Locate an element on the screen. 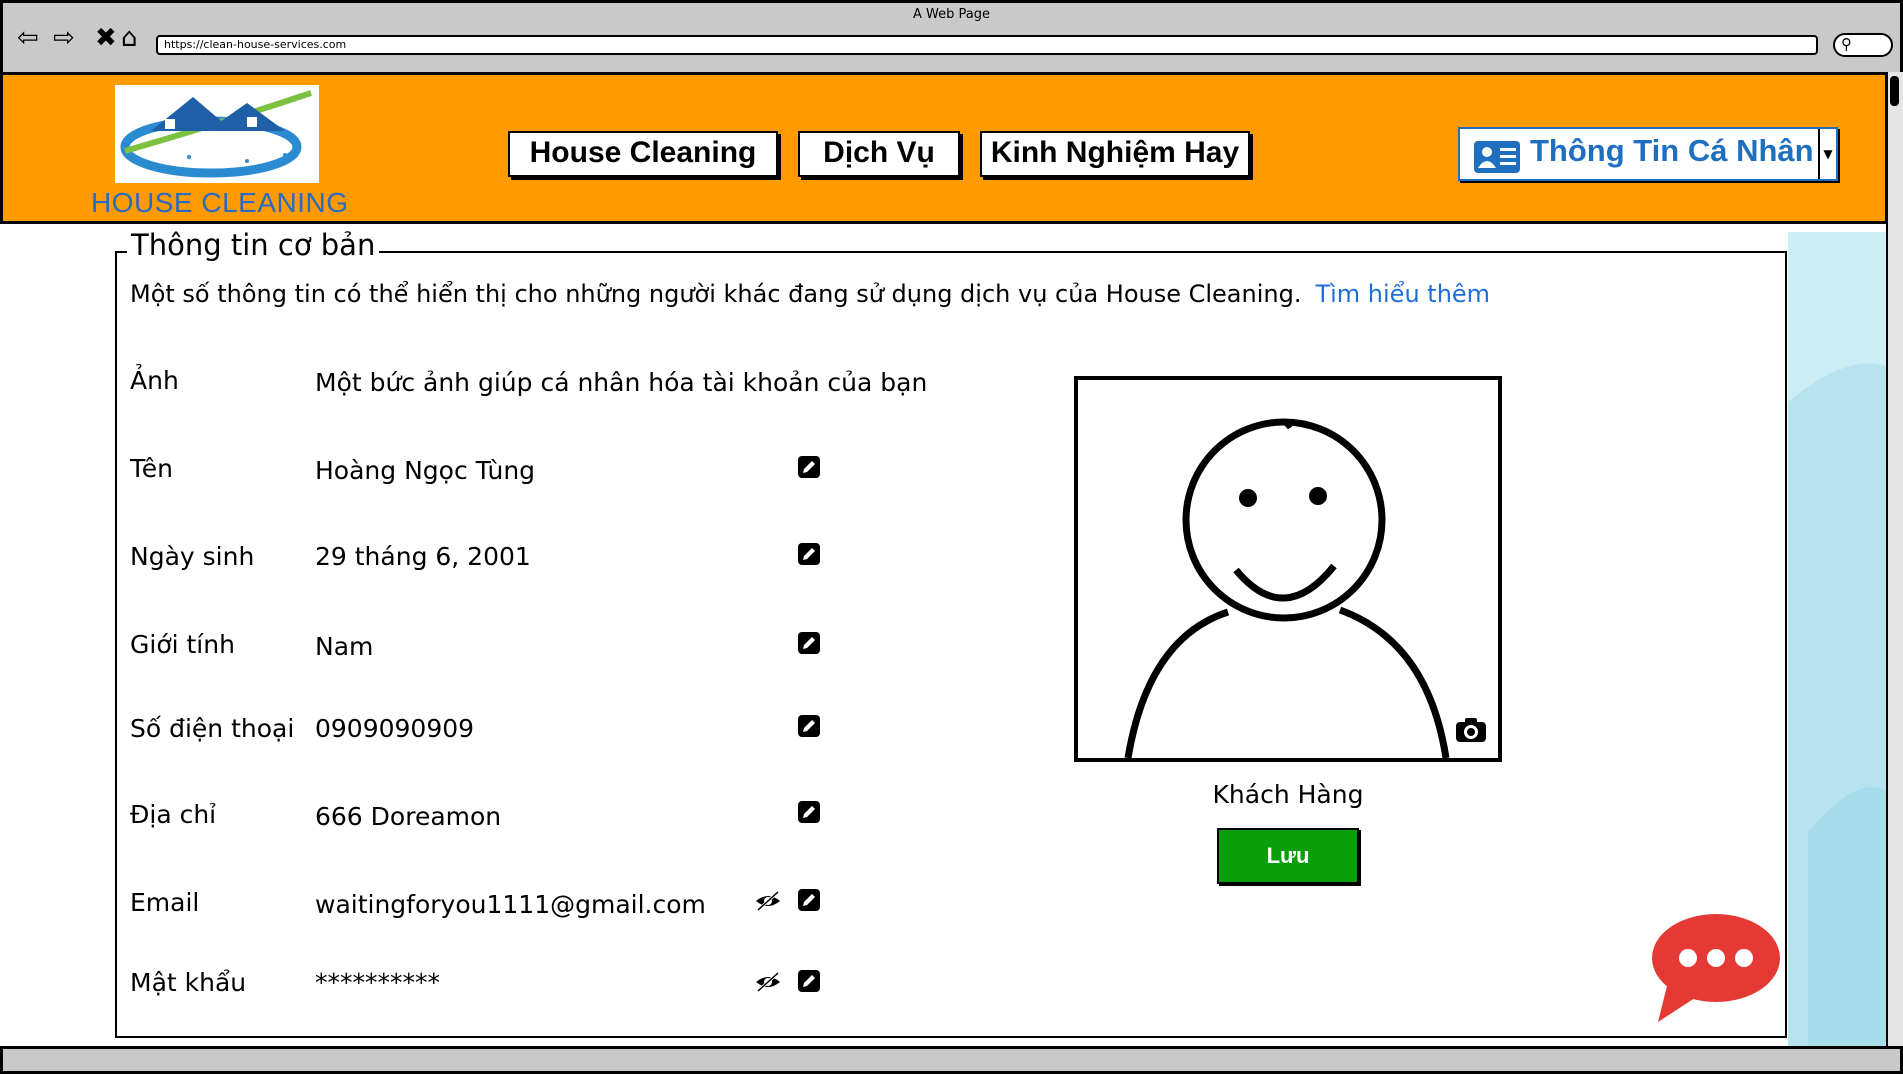  address-value: 666 Doreamon is located at coordinates (408, 816).